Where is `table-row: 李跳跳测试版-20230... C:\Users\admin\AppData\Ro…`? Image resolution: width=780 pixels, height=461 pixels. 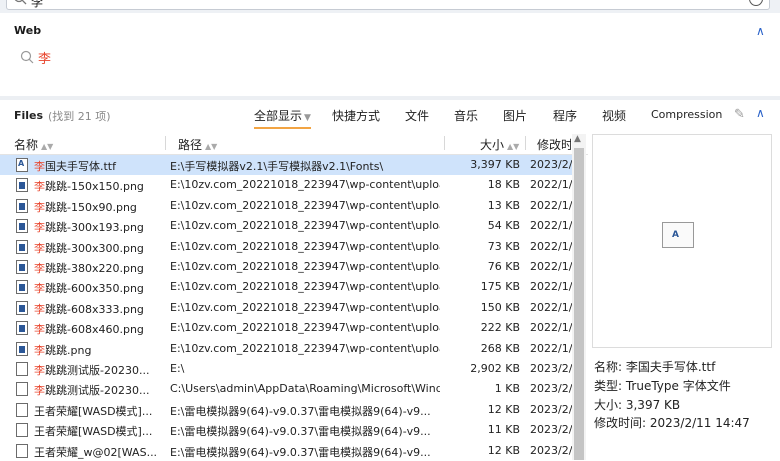 table-row: 李跳跳测试版-20230... C:\Users\admin\AppData\Ro… is located at coordinates (286, 389).